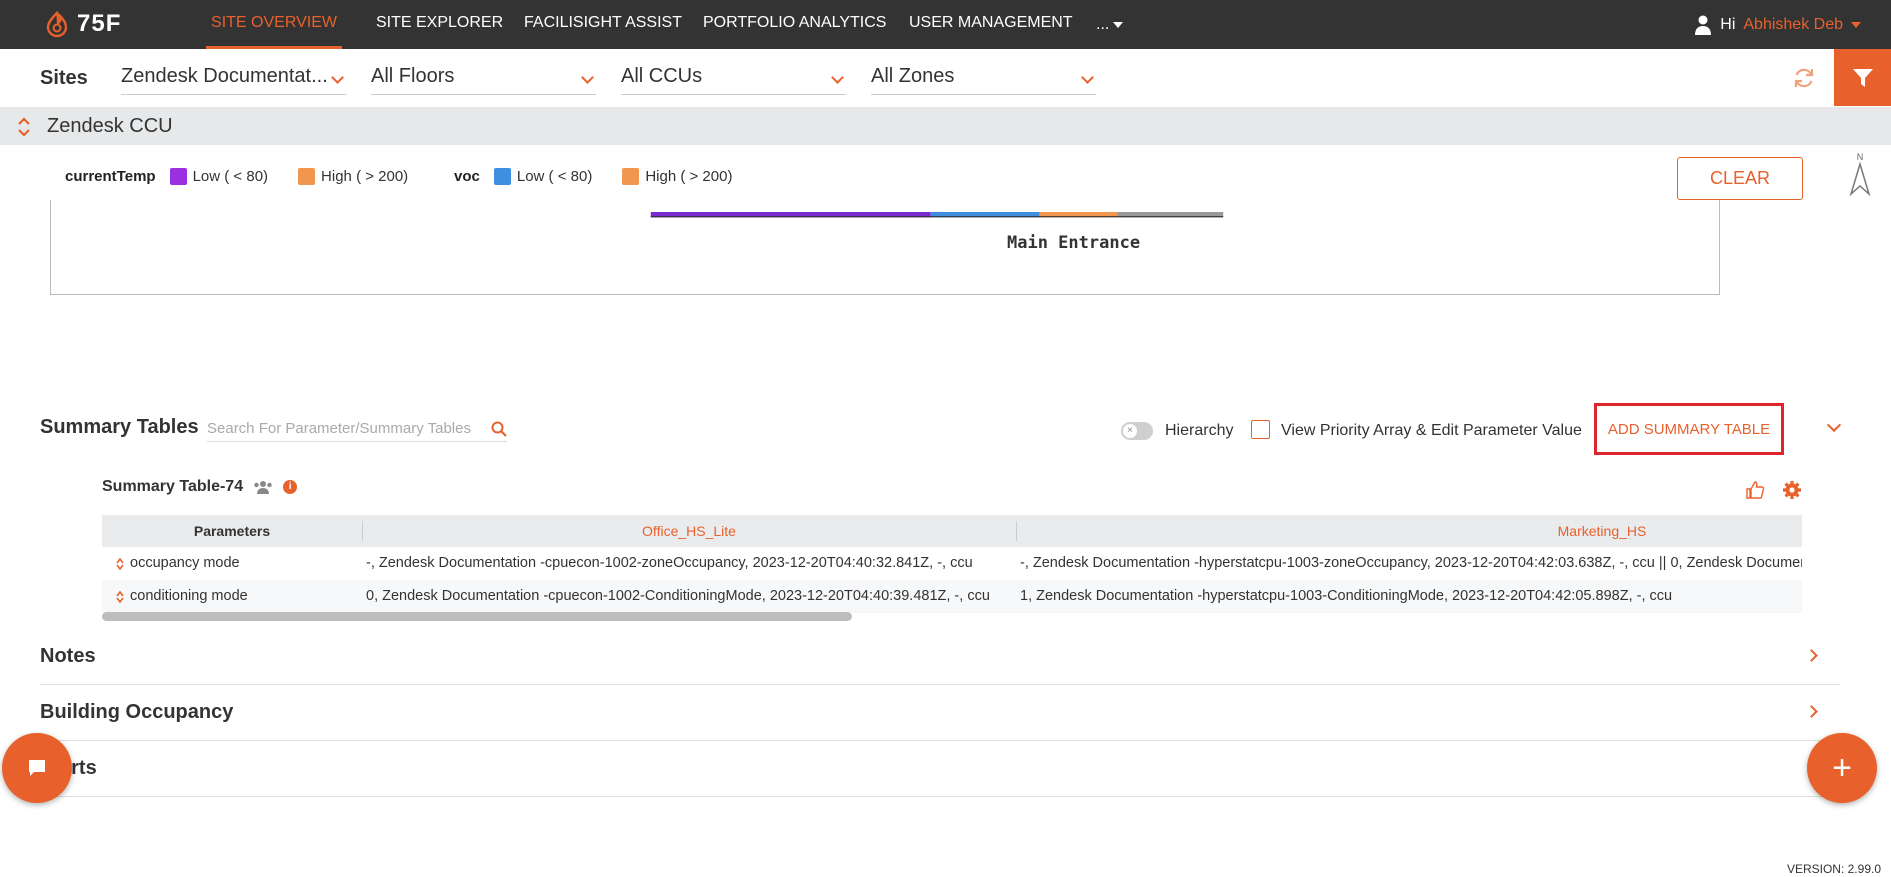  What do you see at coordinates (733, 79) in the screenshot?
I see `ccu-select: All CCUs` at bounding box center [733, 79].